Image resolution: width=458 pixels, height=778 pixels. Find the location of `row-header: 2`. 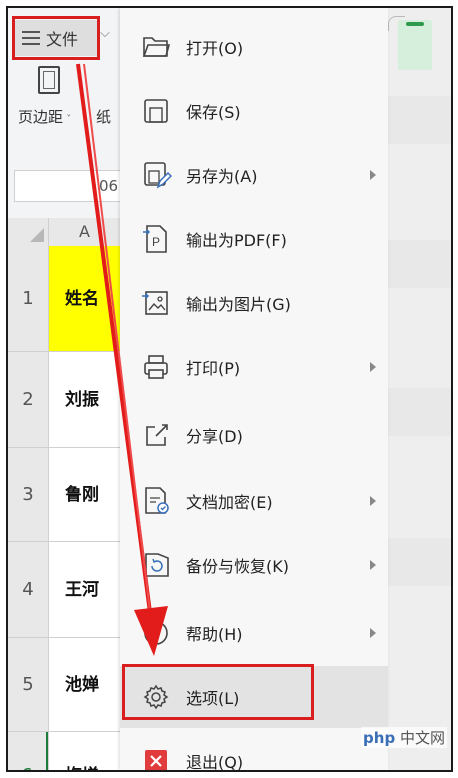

row-header: 2 is located at coordinates (28, 400).